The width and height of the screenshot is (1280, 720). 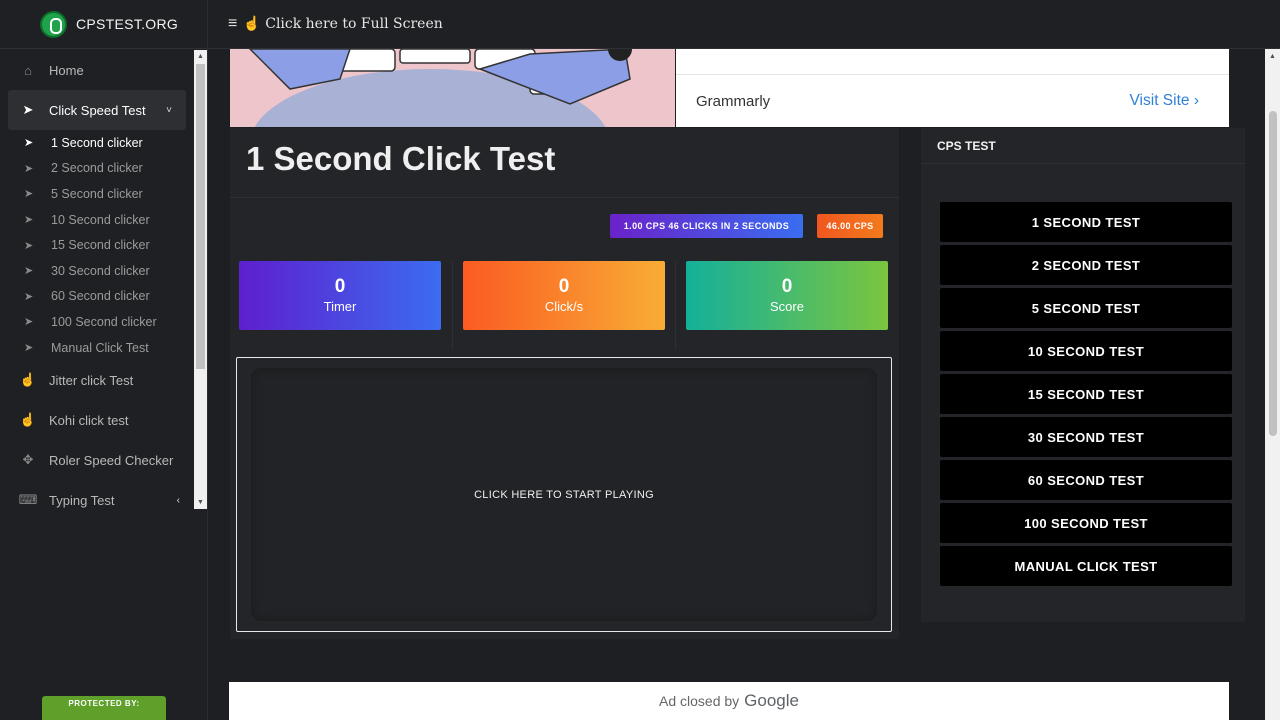 What do you see at coordinates (1165, 101) in the screenshot?
I see `visit-site-link: Visit Site ›` at bounding box center [1165, 101].